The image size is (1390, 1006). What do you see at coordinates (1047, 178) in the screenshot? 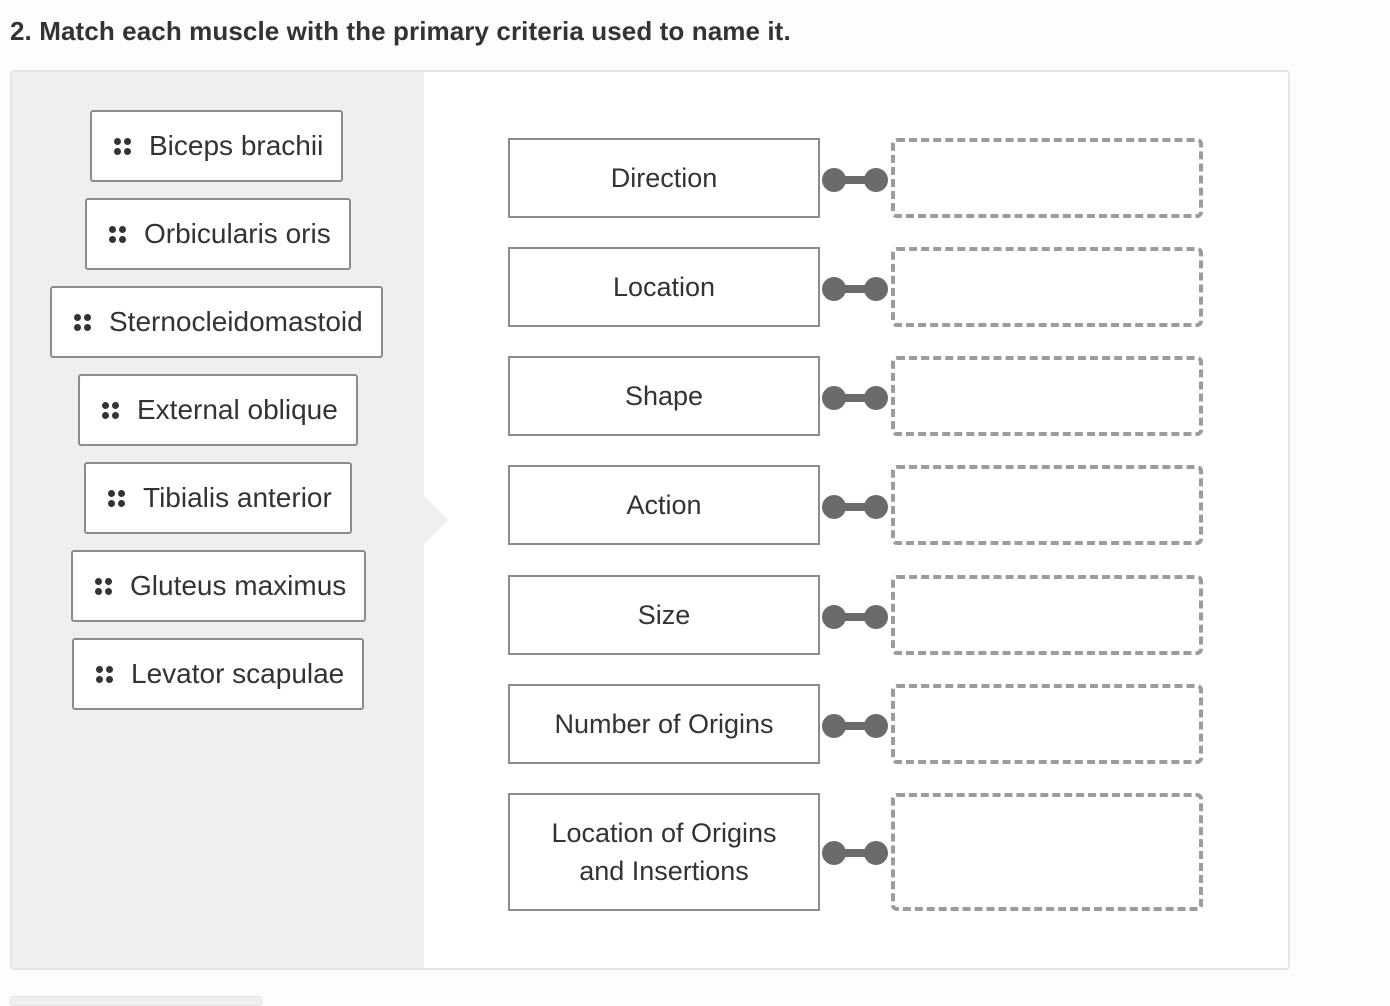
I see `drop-zone-direction` at bounding box center [1047, 178].